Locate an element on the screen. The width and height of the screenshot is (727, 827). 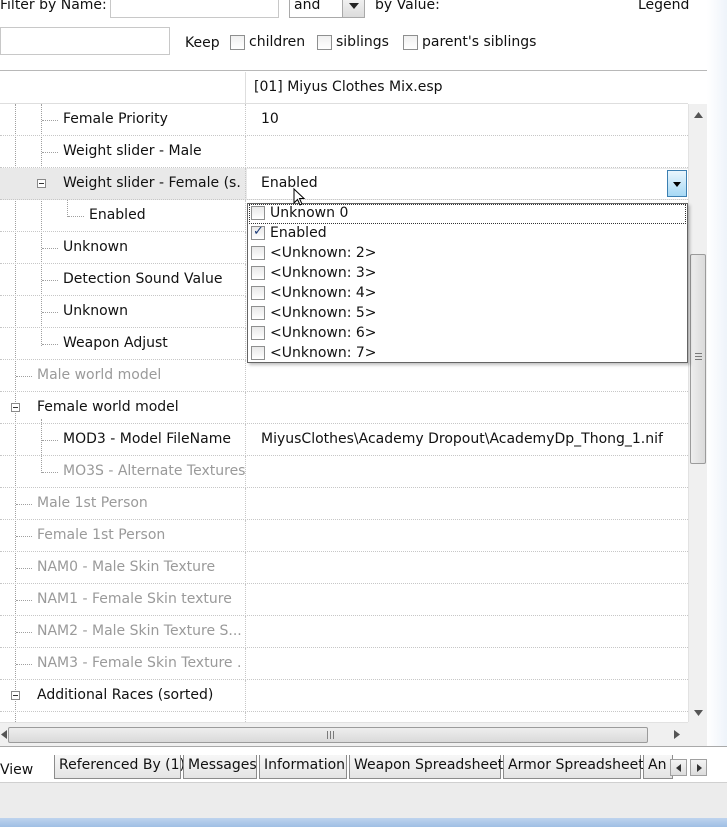
table-row: MO3S - Alternate Textures is located at coordinates (344, 472).